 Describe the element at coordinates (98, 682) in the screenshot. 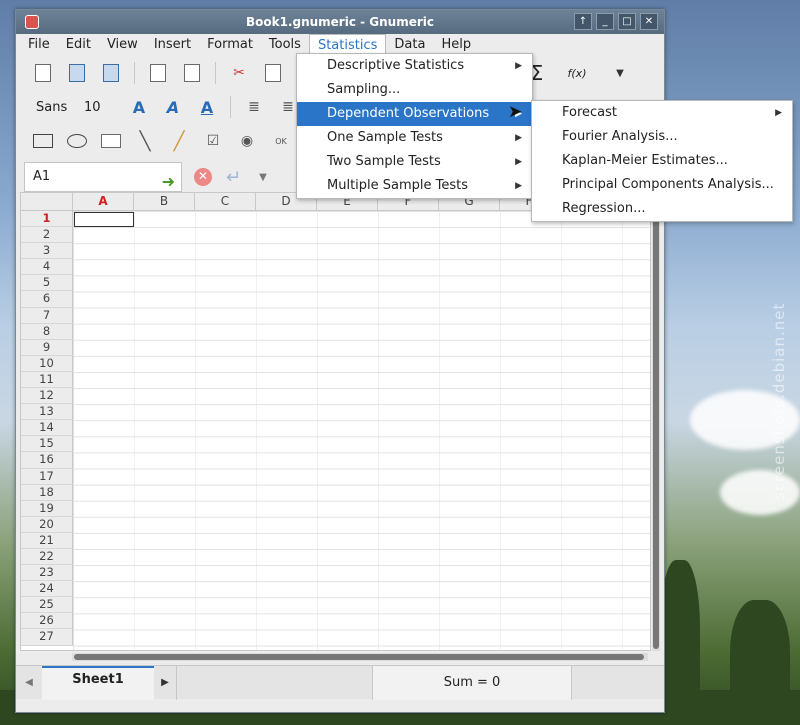

I see `tab-sheet1: Sheet1` at that location.